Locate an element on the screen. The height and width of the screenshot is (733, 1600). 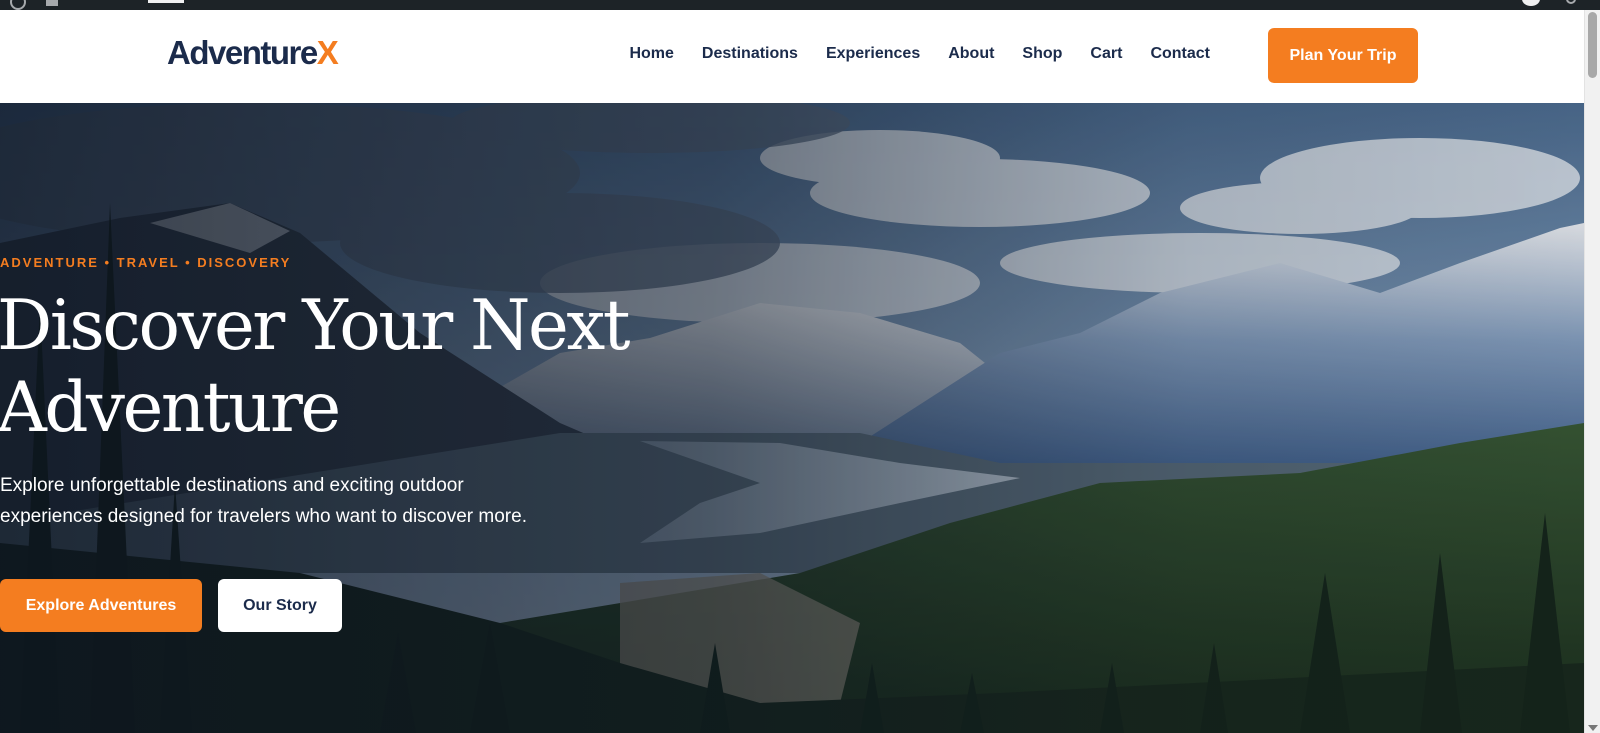
dashboard-icon is located at coordinates (52, 3).